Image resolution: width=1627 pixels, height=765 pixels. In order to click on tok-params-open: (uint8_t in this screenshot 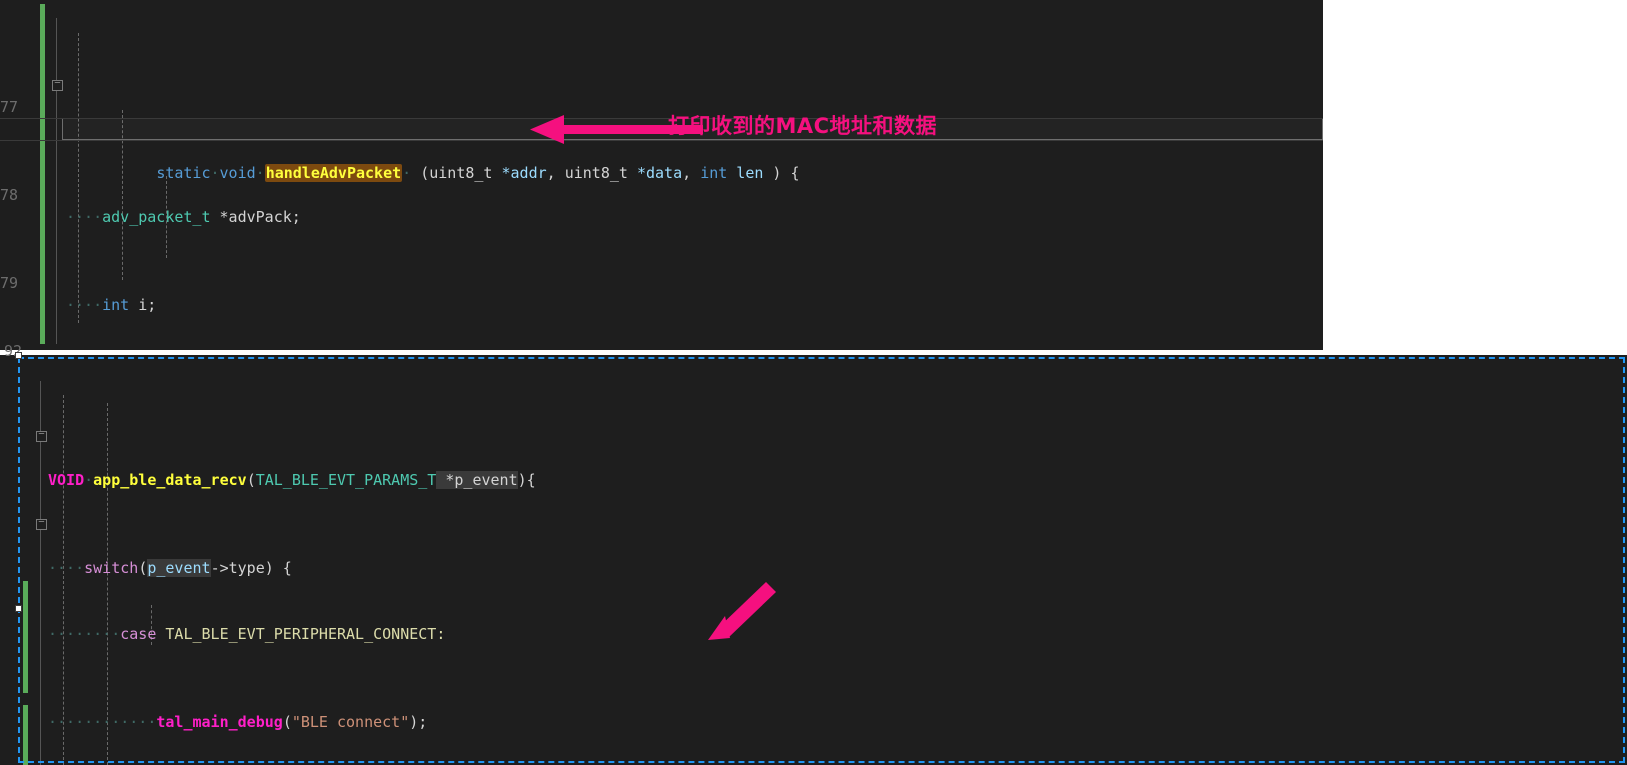, I will do `click(456, 173)`.